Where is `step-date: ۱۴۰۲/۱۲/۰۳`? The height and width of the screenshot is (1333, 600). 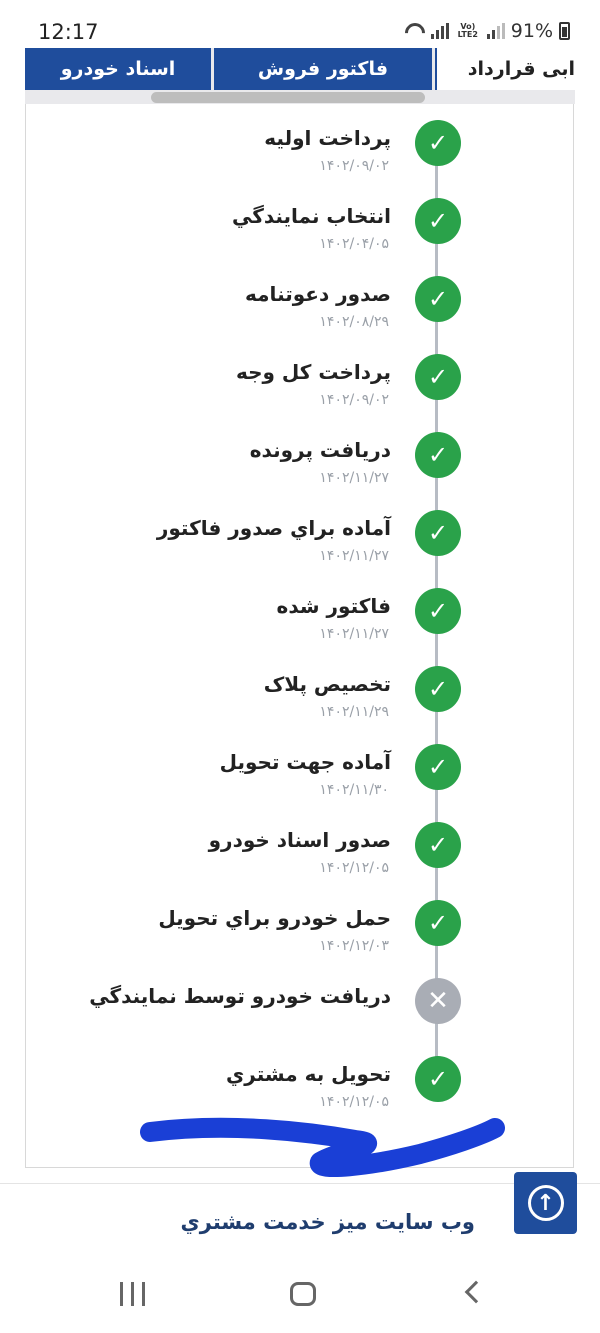 step-date: ۱۴۰۲/۱۲/۰۳ is located at coordinates (354, 946).